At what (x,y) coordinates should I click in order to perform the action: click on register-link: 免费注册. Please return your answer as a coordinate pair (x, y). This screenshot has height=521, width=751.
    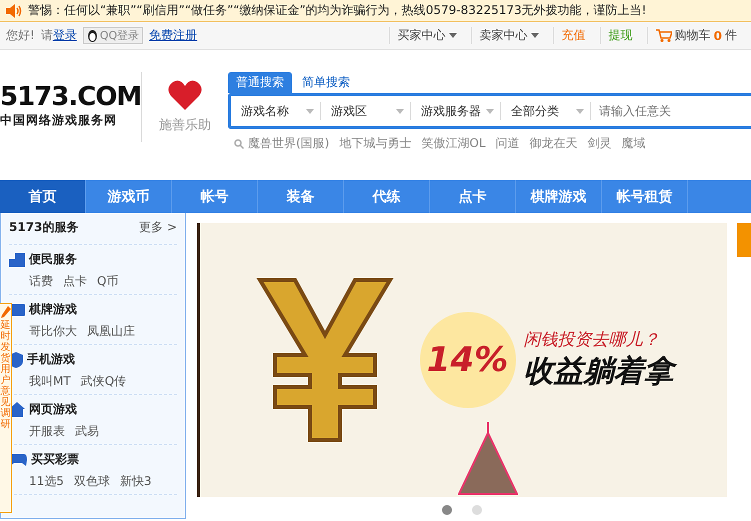
    Looking at the image, I should click on (173, 35).